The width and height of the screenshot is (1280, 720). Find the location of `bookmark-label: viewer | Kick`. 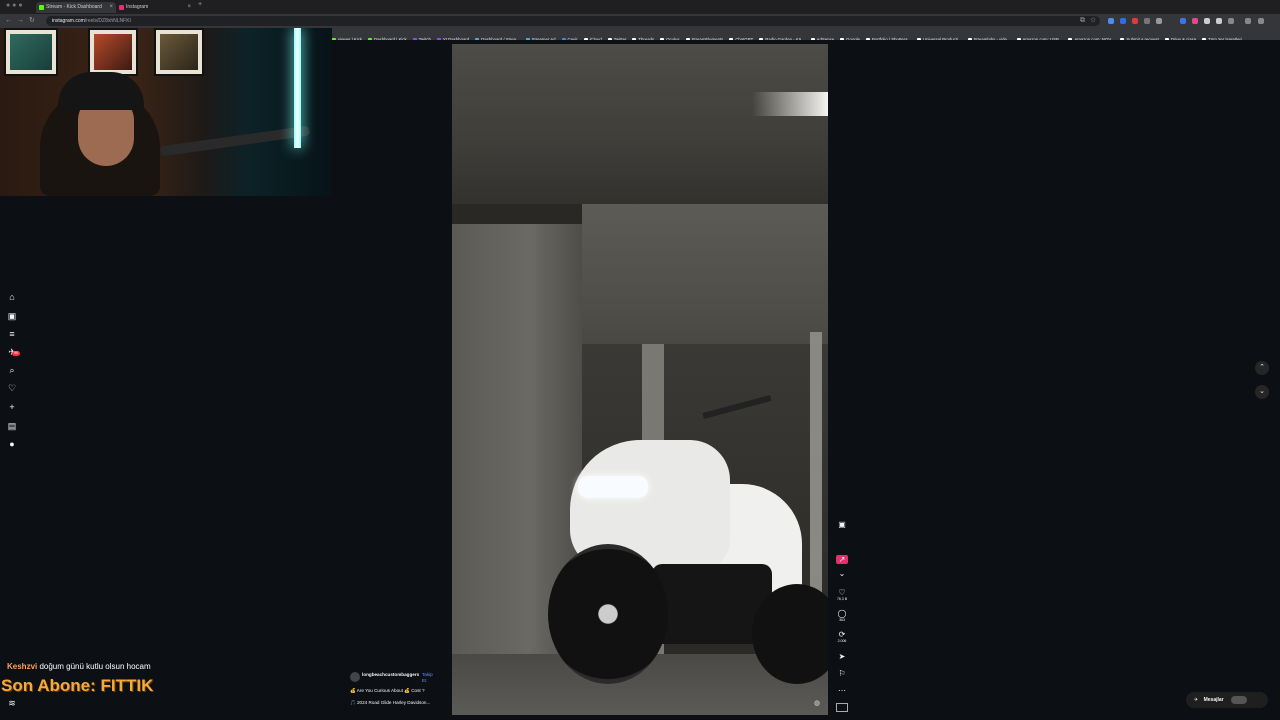

bookmark-label: viewer | Kick is located at coordinates (350, 38).